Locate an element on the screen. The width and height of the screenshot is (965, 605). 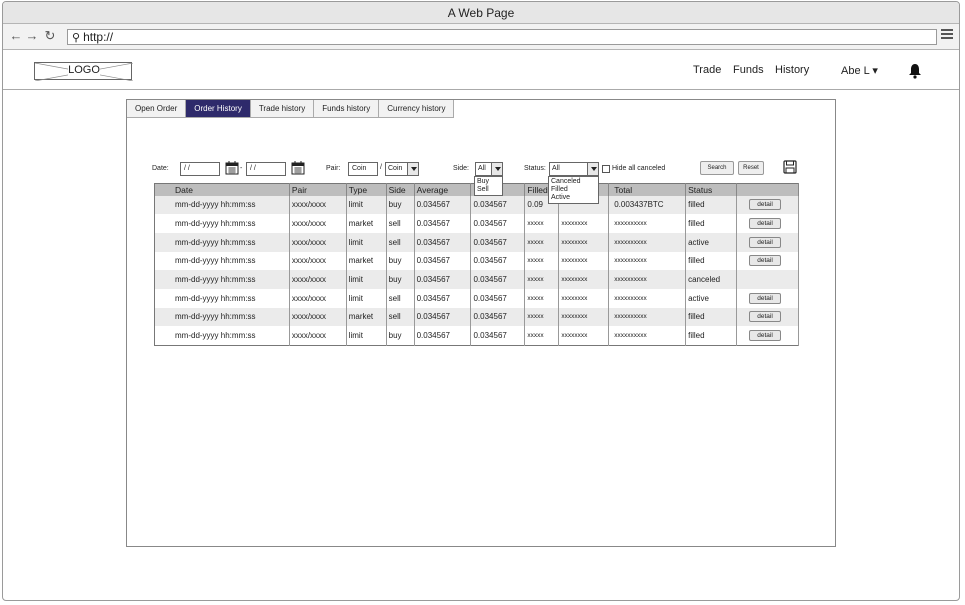
col-average: Average is located at coordinates (443, 189).